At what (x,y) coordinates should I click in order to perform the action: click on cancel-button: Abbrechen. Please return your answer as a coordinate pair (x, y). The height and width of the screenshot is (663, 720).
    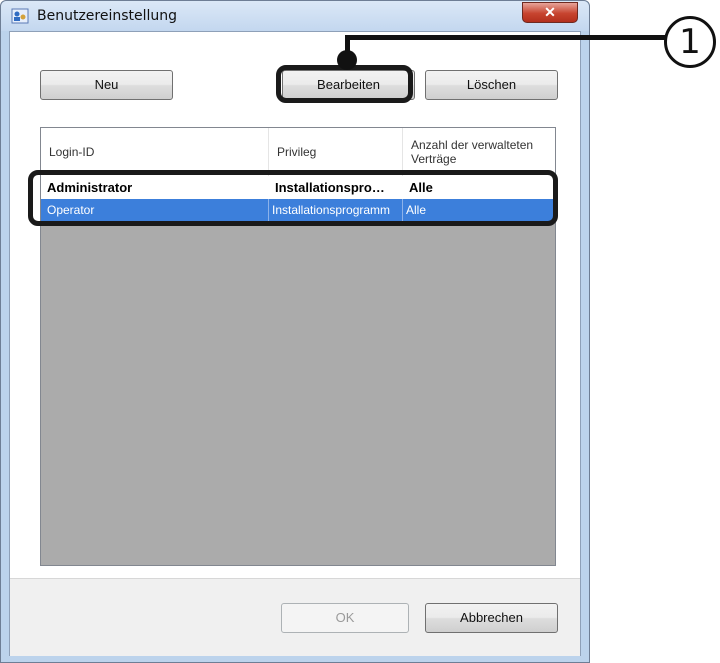
    Looking at the image, I should click on (491, 618).